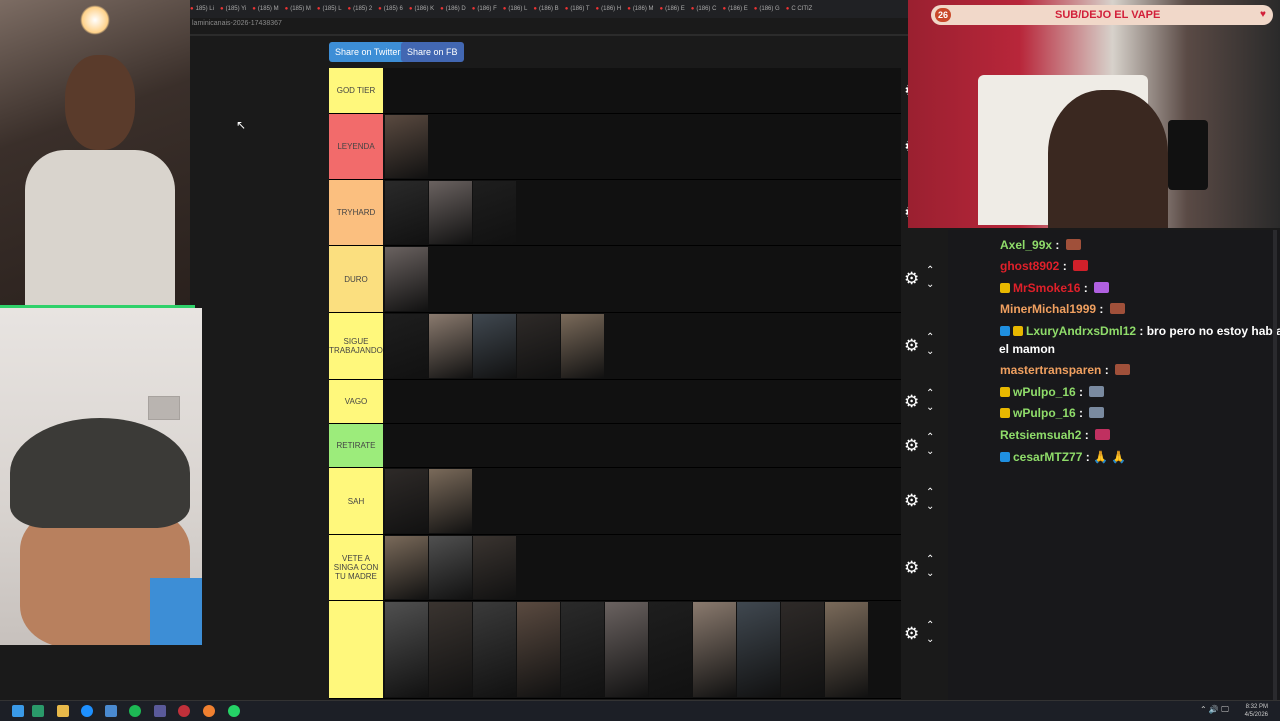  I want to click on browser-tab: (186) T, so click(577, 9).